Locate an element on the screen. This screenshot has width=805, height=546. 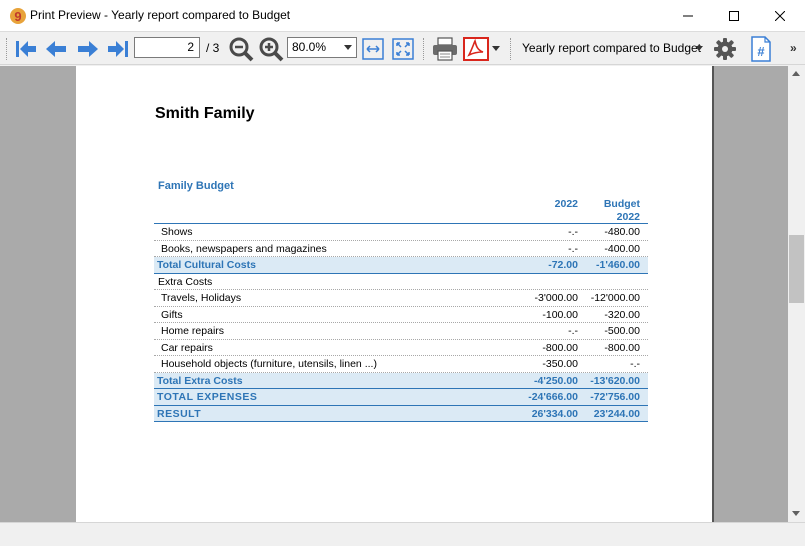
last-page-button is located at coordinates (118, 48).